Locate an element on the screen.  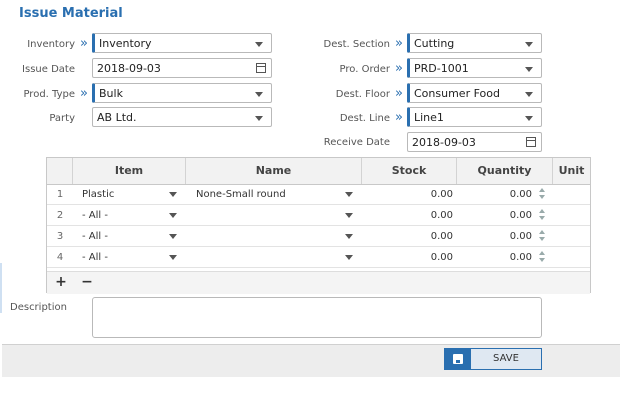
stock-column-header: Stock is located at coordinates (409, 171).